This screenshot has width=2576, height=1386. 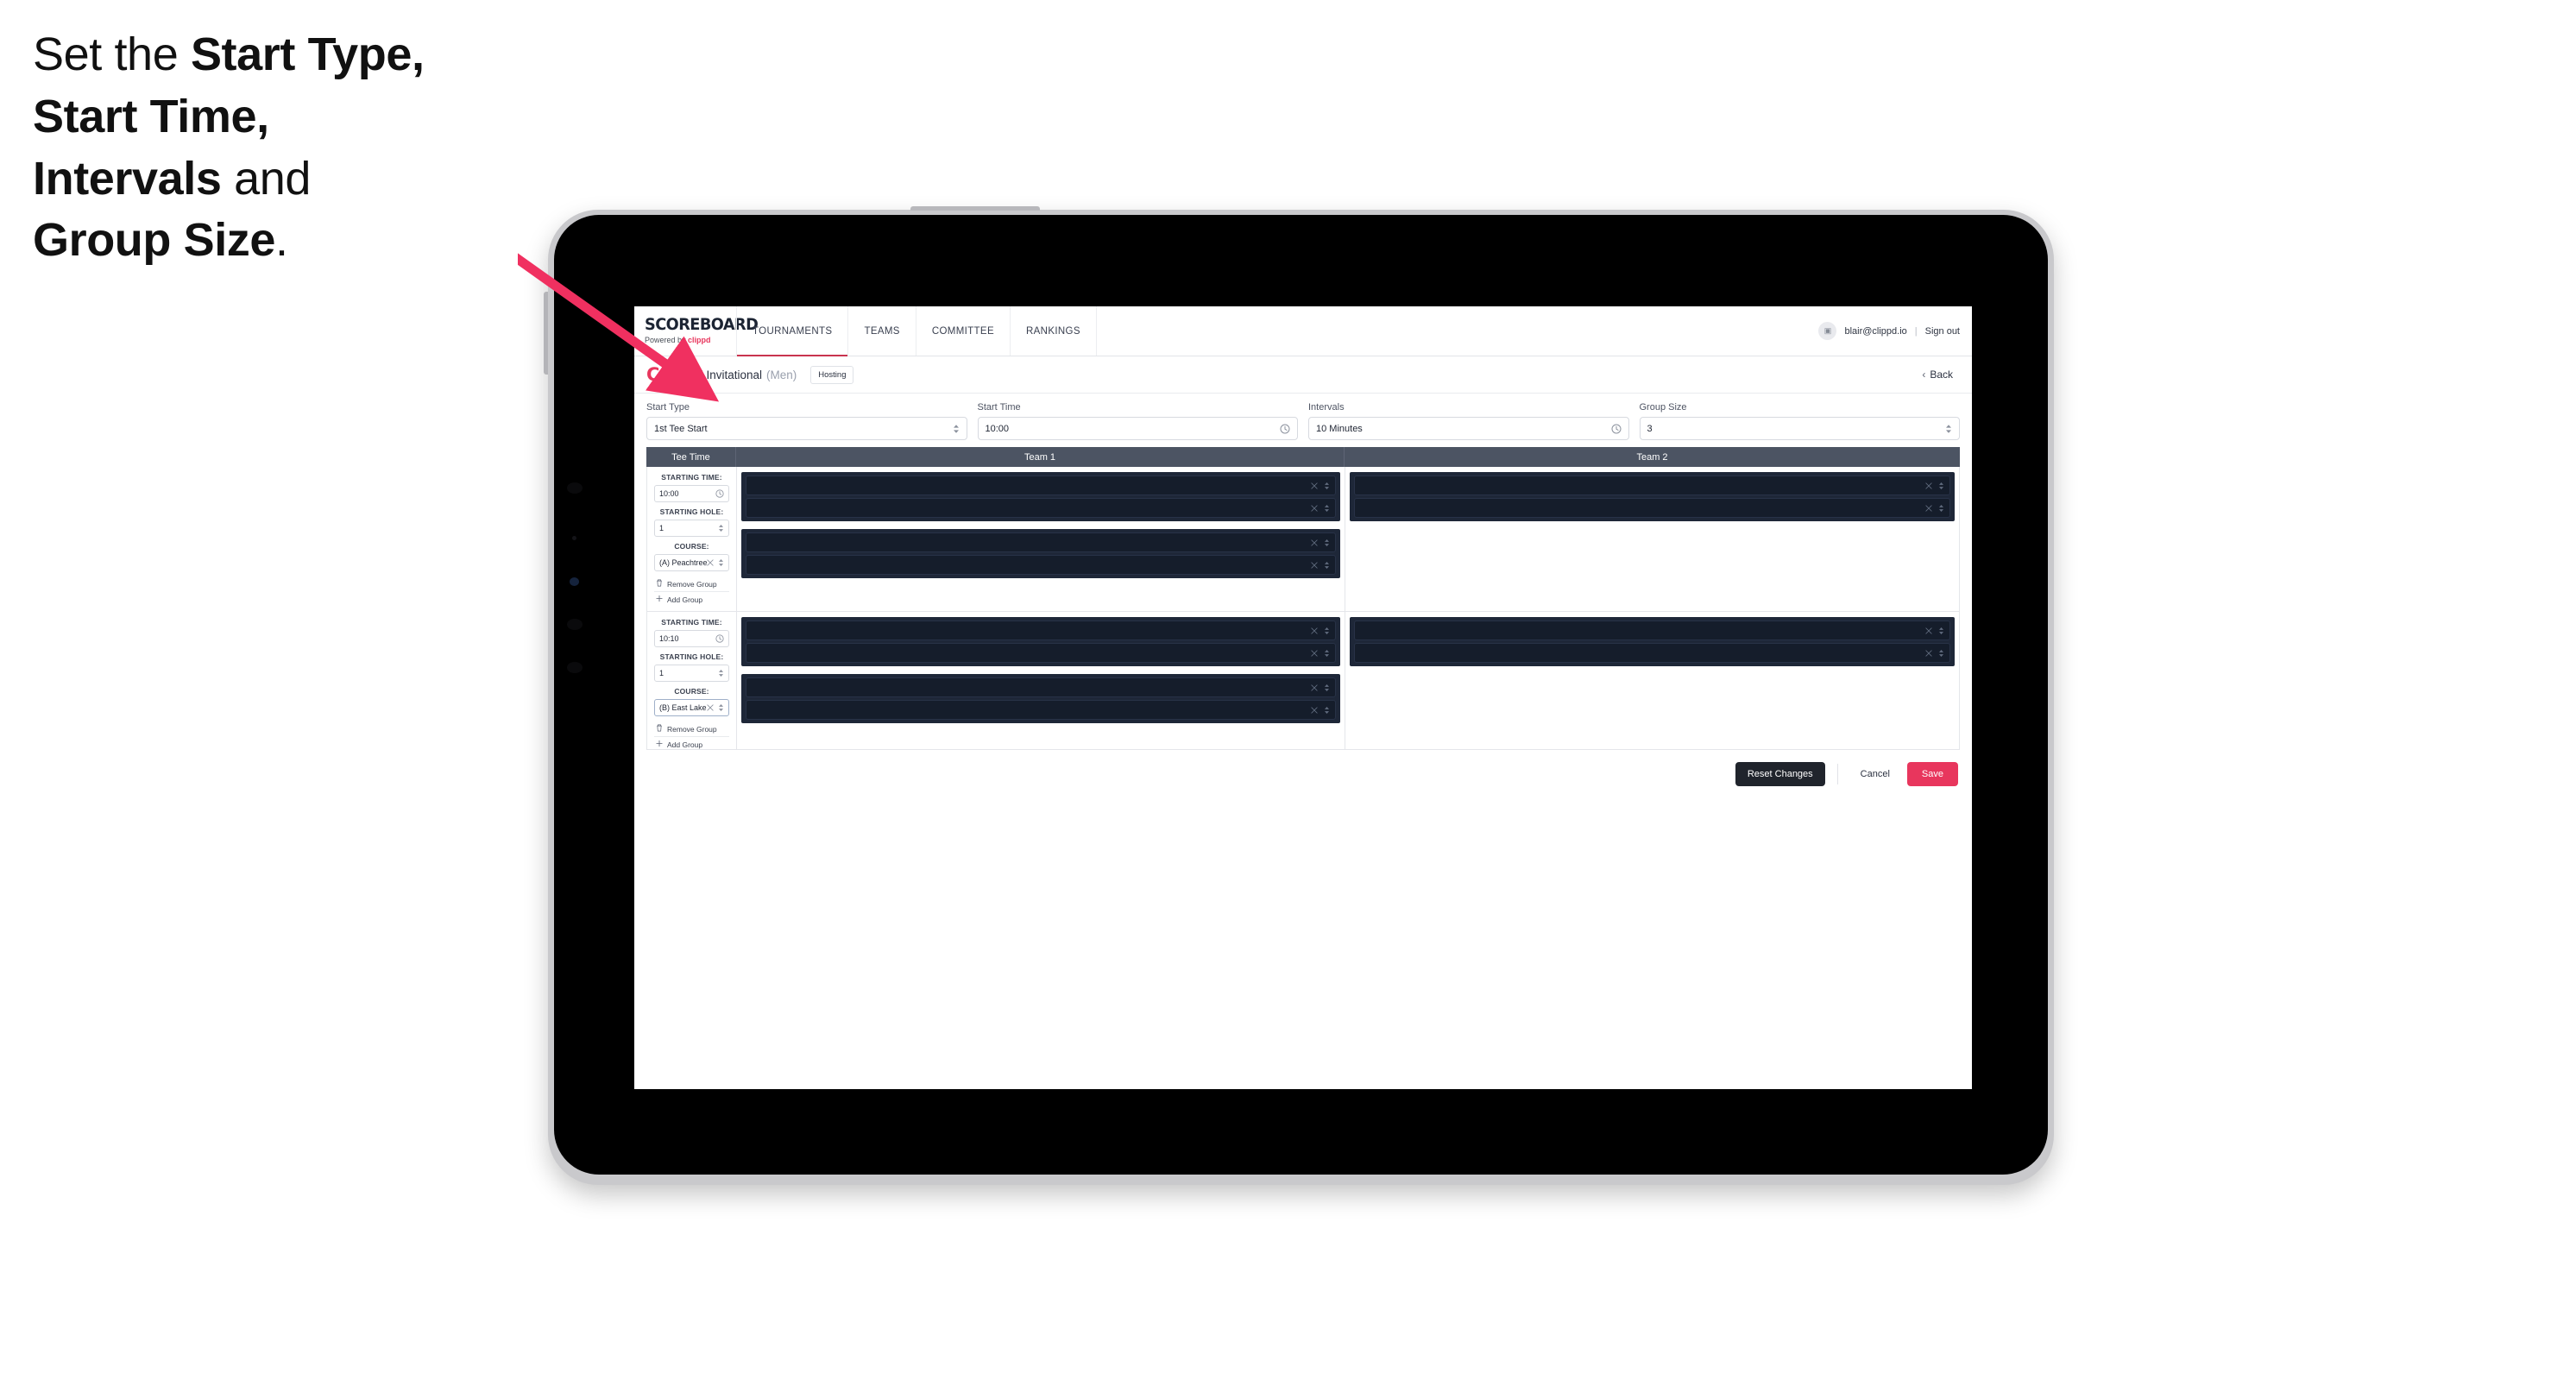 I want to click on sensor-dot, so click(x=575, y=625).